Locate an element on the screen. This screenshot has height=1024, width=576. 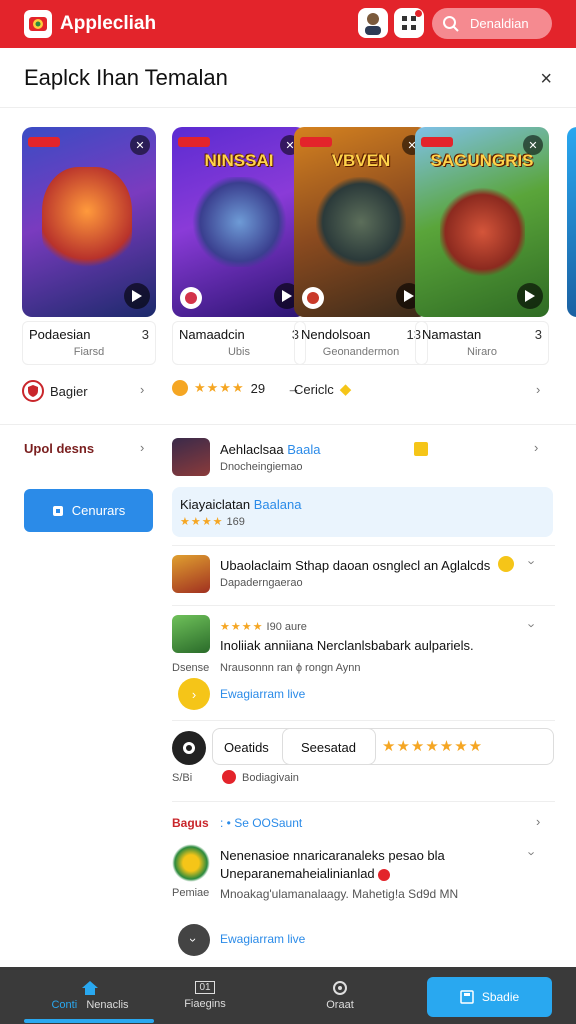
sort-item-cericlc: Cericlc ◆ is located at coordinates (322, 389).